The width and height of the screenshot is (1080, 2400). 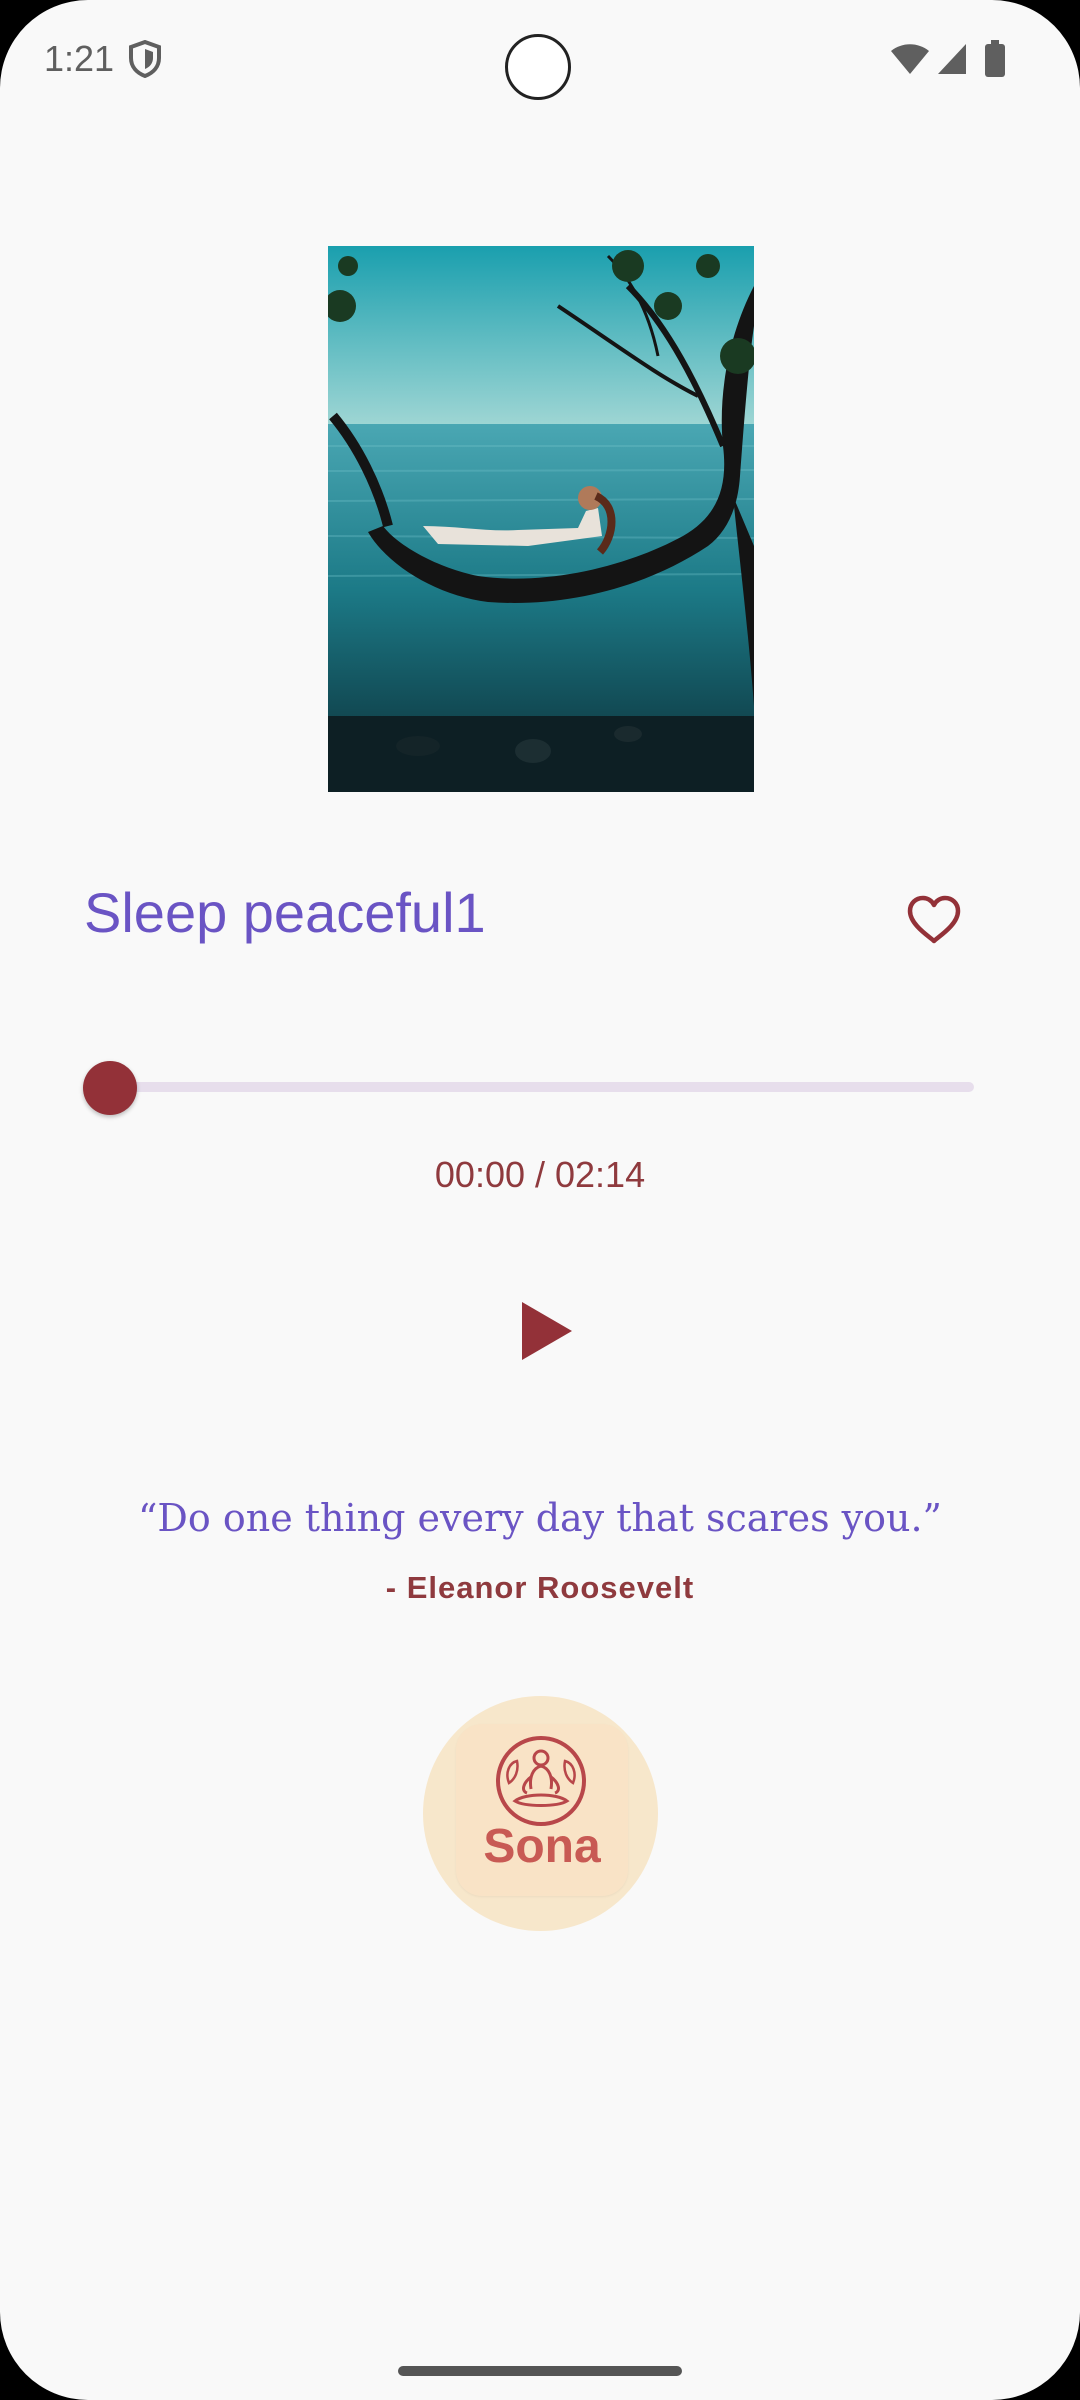 What do you see at coordinates (540, 1587) in the screenshot?
I see `quote-author: - Eleanor Roosevelt` at bounding box center [540, 1587].